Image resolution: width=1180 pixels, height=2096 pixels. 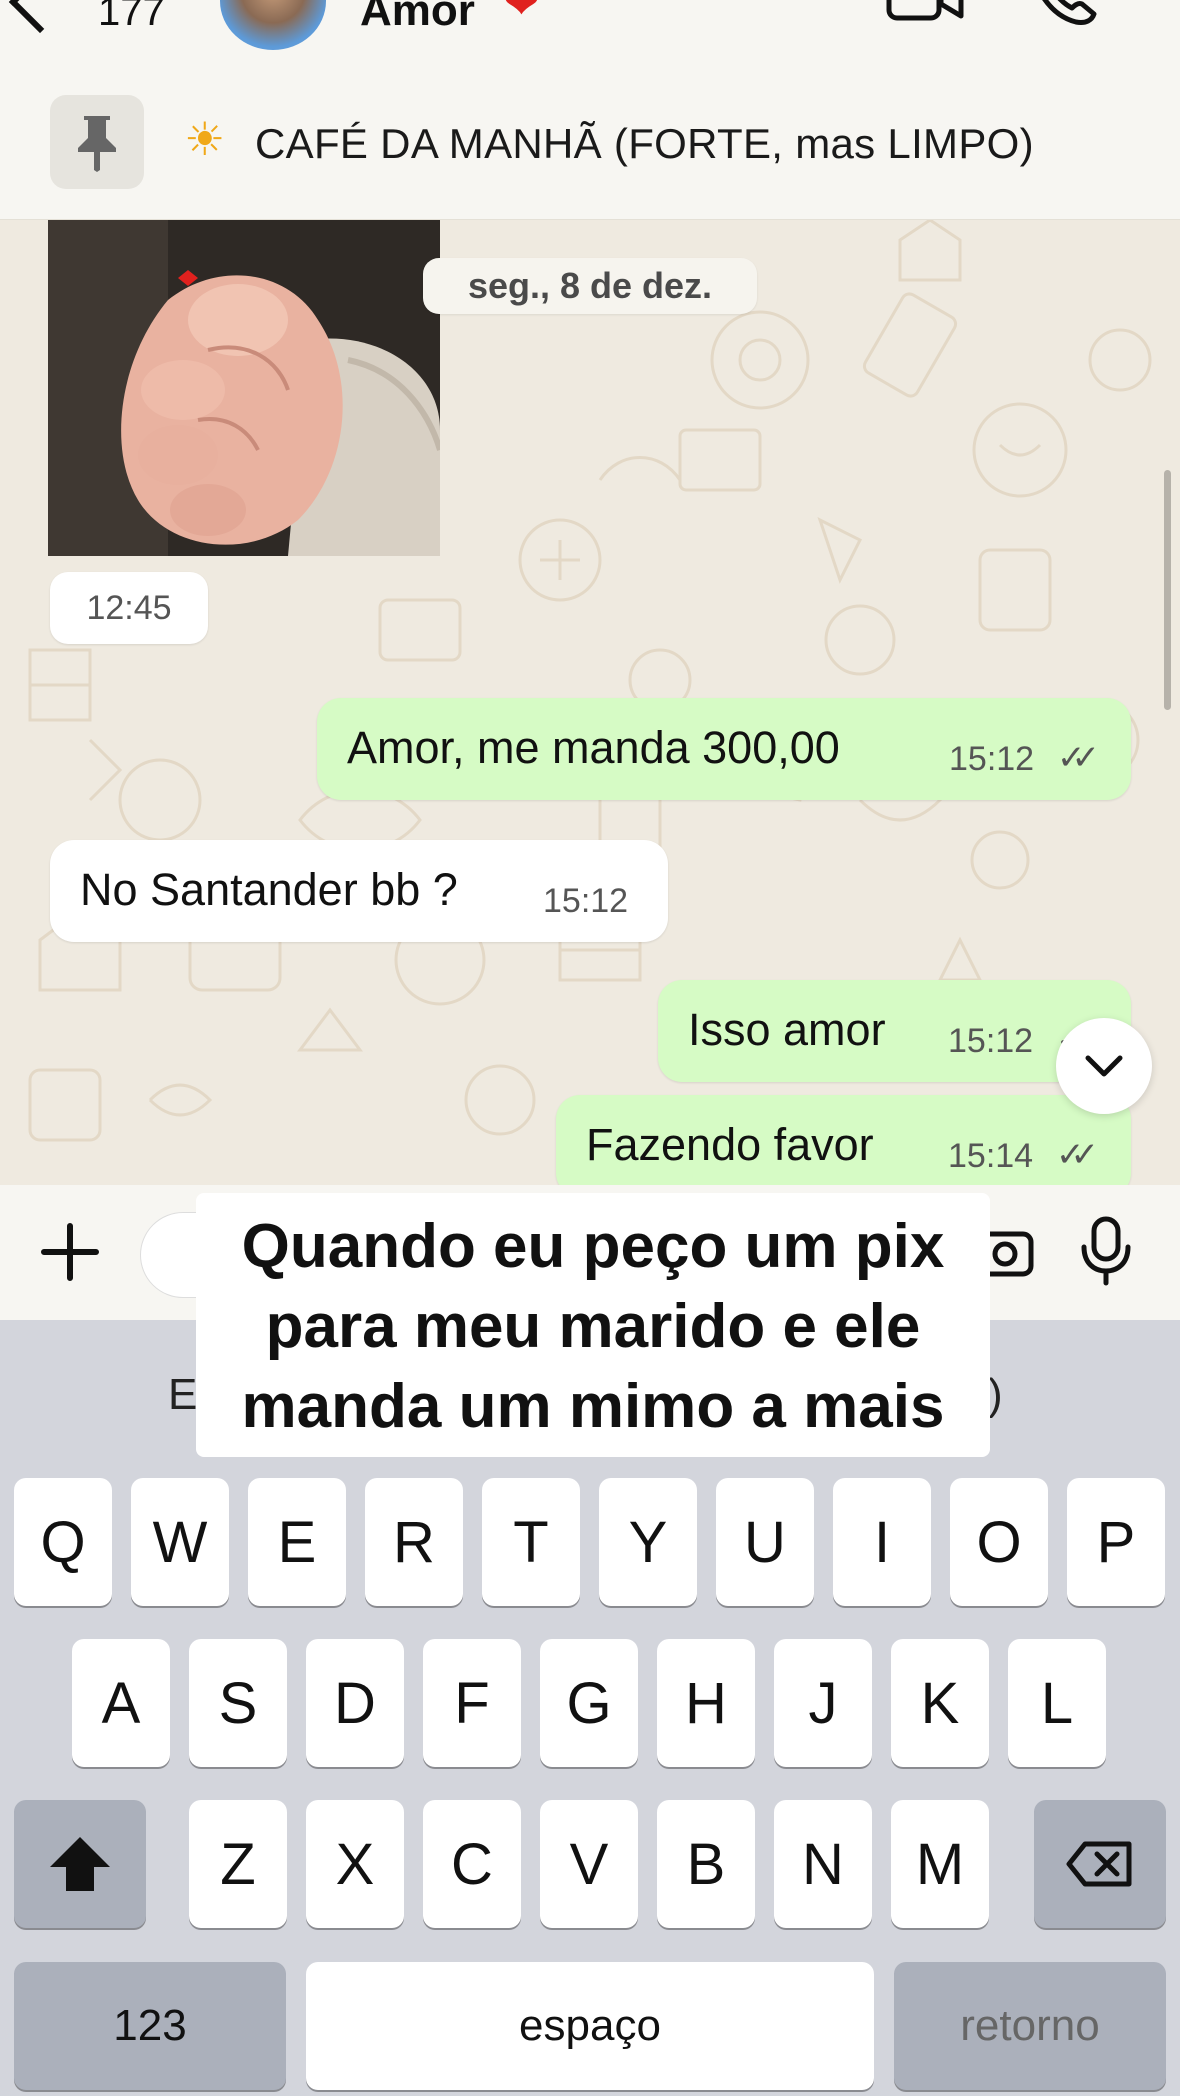 I want to click on key-h: H, so click(x=706, y=1703).